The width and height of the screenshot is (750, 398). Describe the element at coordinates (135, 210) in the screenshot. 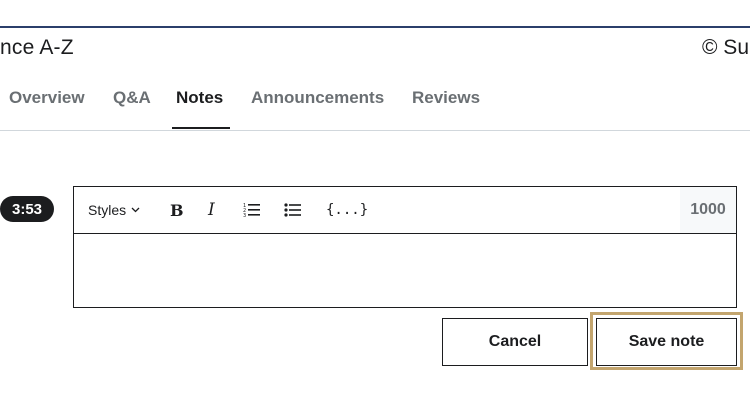

I see `chevron-down-icon` at that location.